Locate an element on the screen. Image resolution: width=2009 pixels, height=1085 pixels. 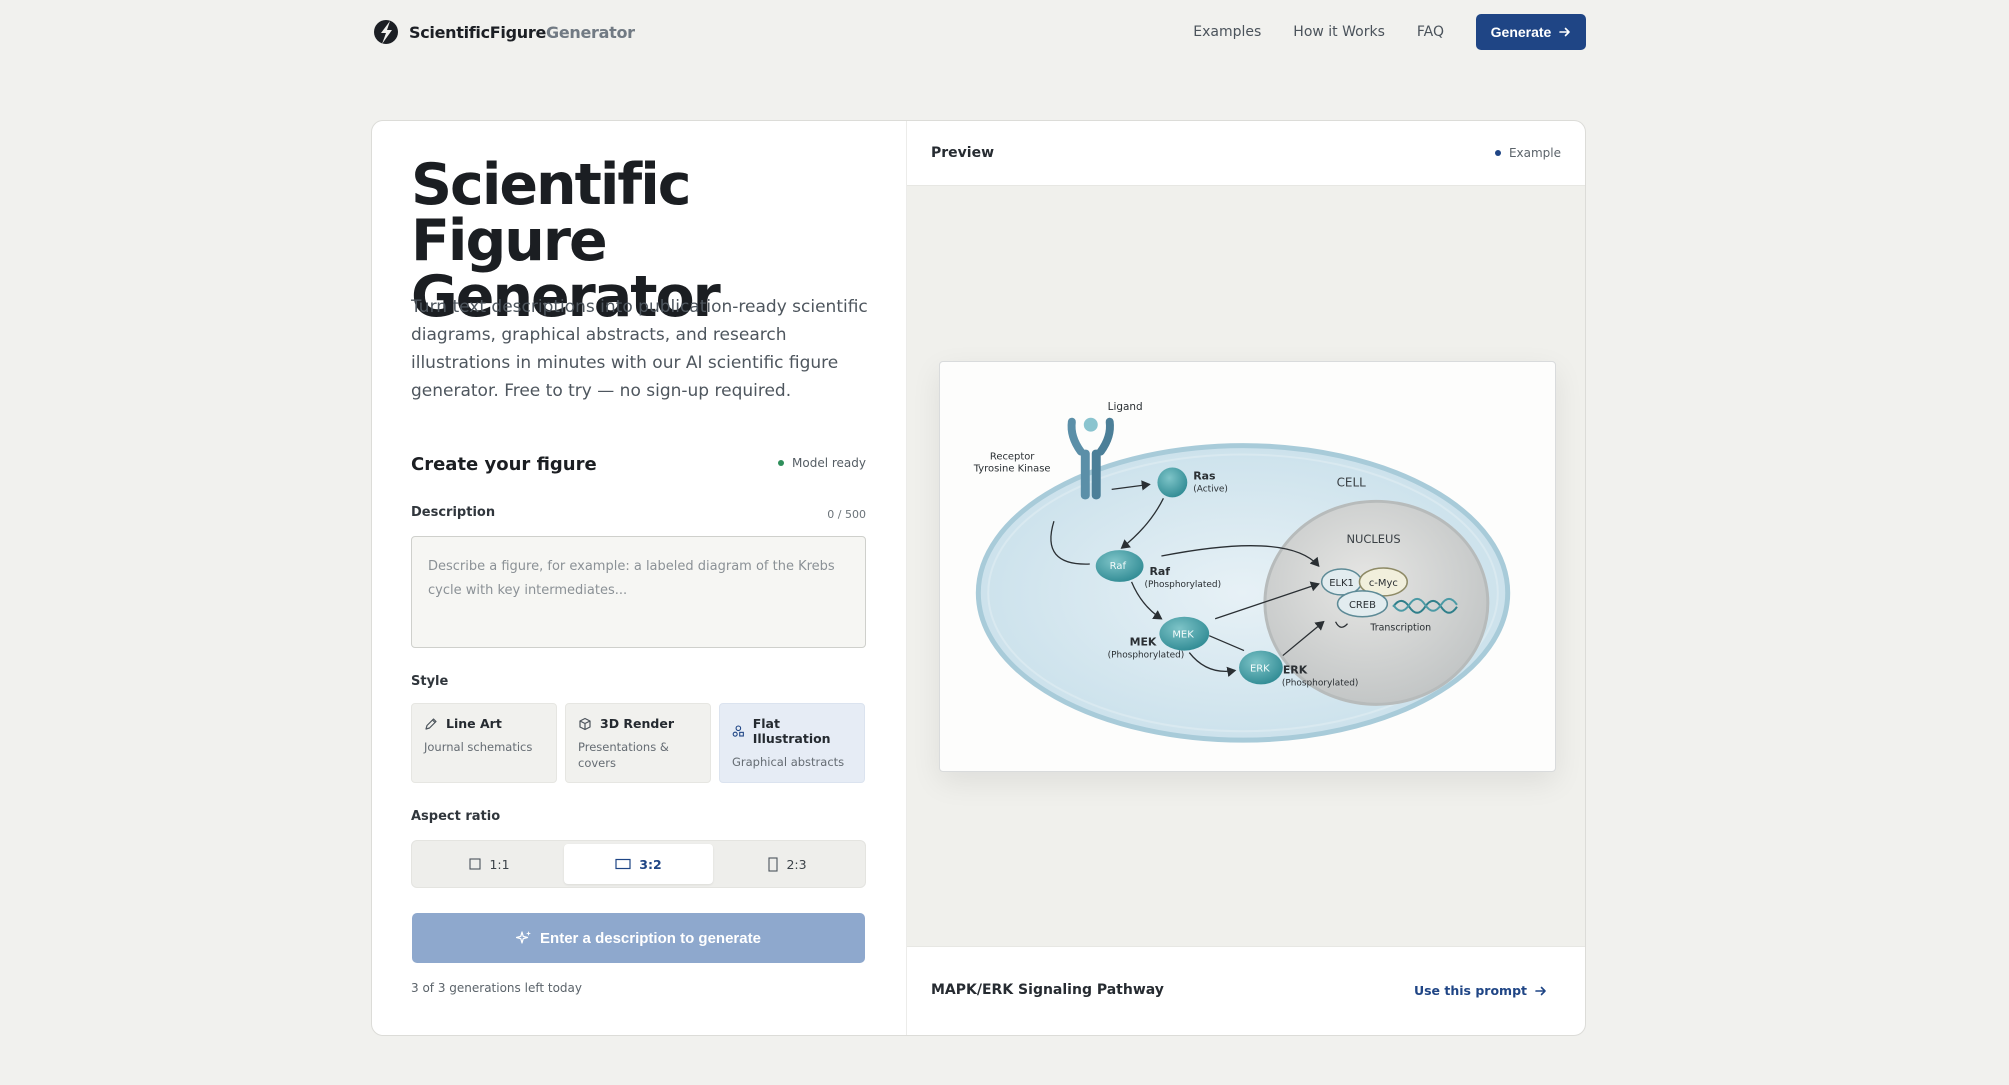
model-status-badge: Model ready is located at coordinates (822, 463).